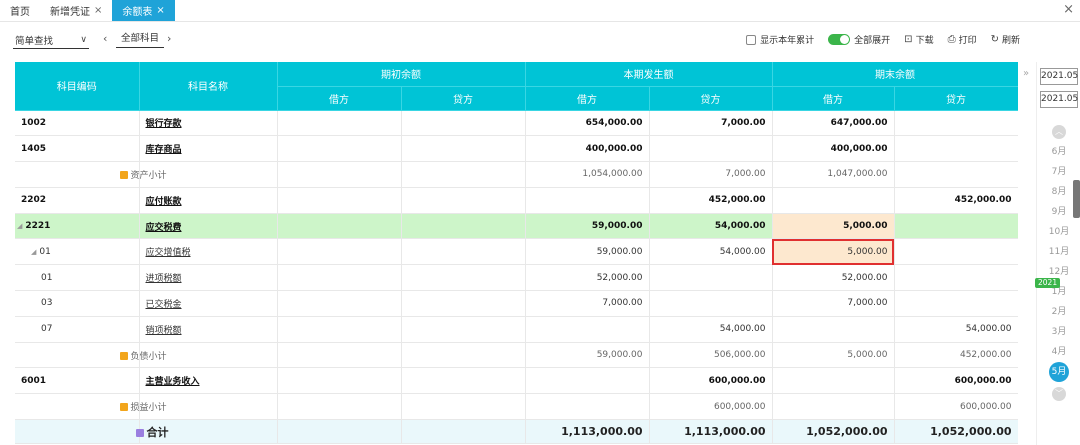 Image resolution: width=1080 pixels, height=445 pixels. What do you see at coordinates (1058, 152) in the screenshot?
I see `month-item: 6月` at bounding box center [1058, 152].